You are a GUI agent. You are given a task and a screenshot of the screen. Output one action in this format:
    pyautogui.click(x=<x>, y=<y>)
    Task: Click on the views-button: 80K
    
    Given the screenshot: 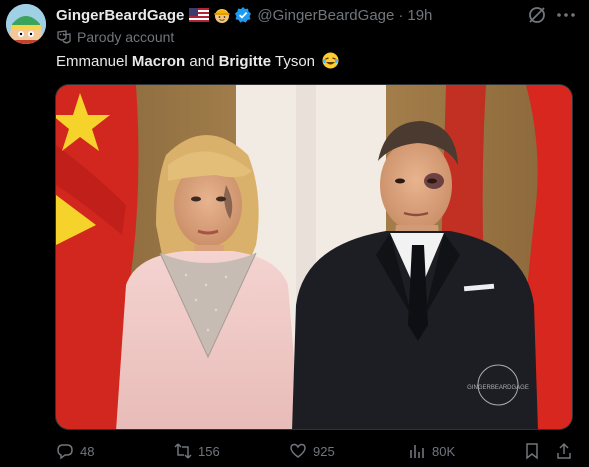 What is the action you would take?
    pyautogui.click(x=431, y=451)
    